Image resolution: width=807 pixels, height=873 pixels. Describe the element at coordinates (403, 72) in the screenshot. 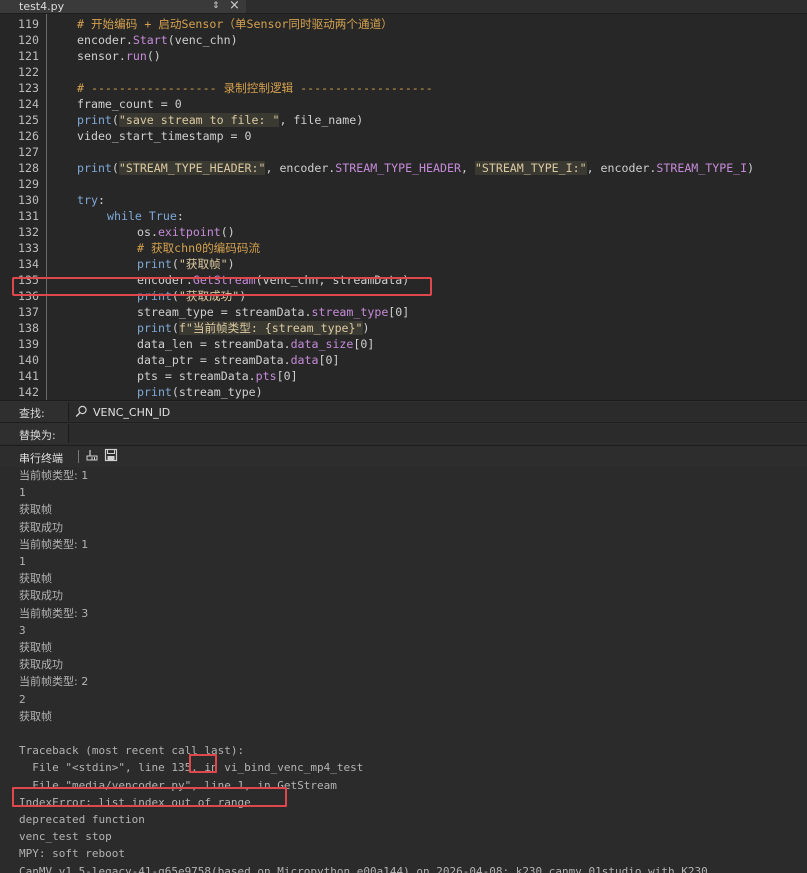

I see `code-line: 122` at that location.